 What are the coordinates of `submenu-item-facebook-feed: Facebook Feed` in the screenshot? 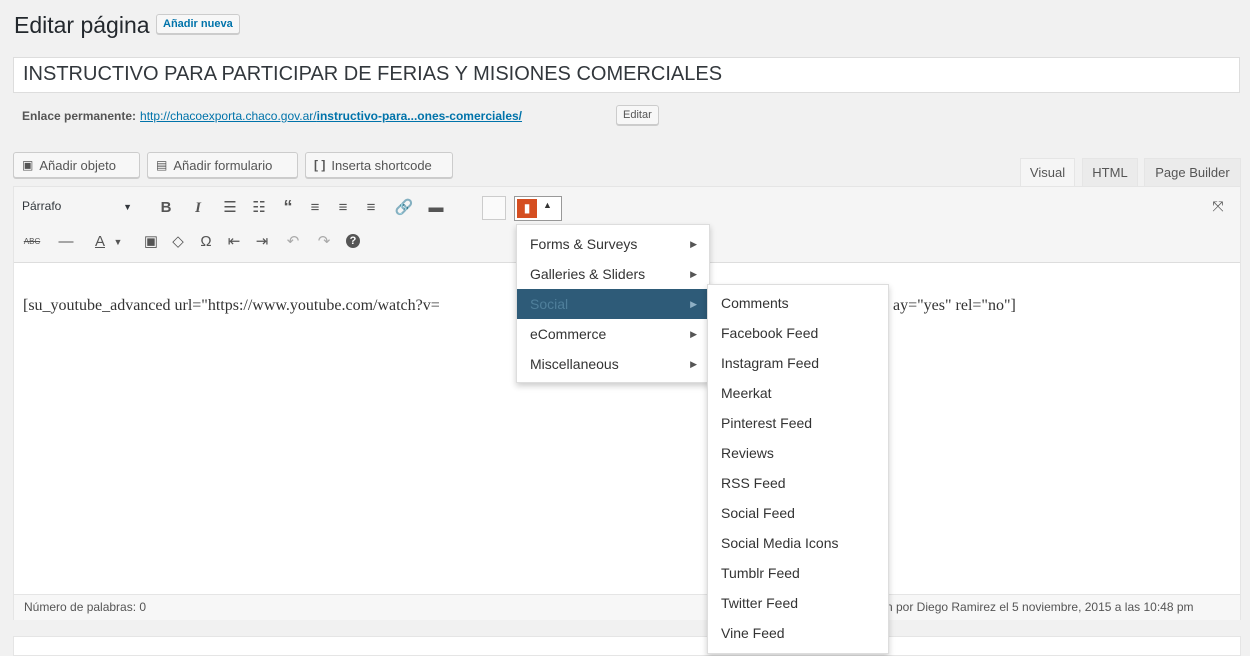 It's located at (798, 333).